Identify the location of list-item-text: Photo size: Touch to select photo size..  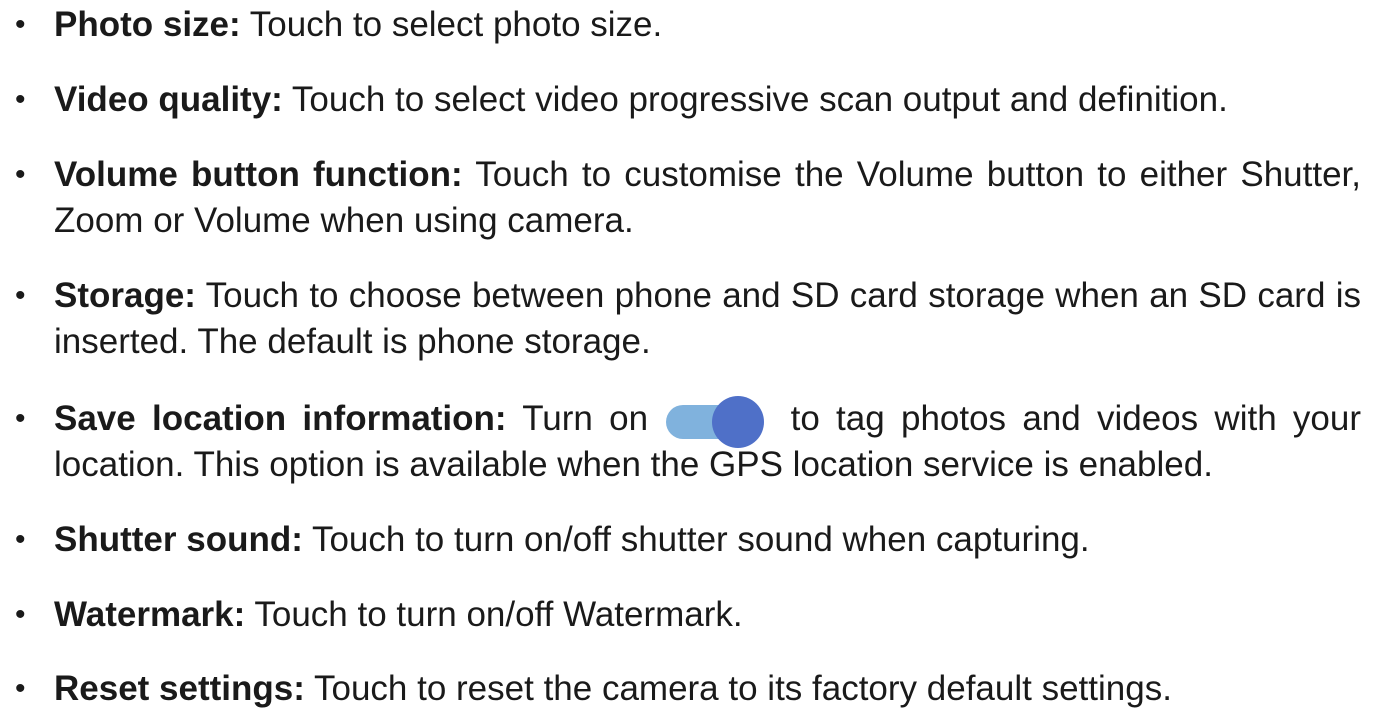
(707, 25).